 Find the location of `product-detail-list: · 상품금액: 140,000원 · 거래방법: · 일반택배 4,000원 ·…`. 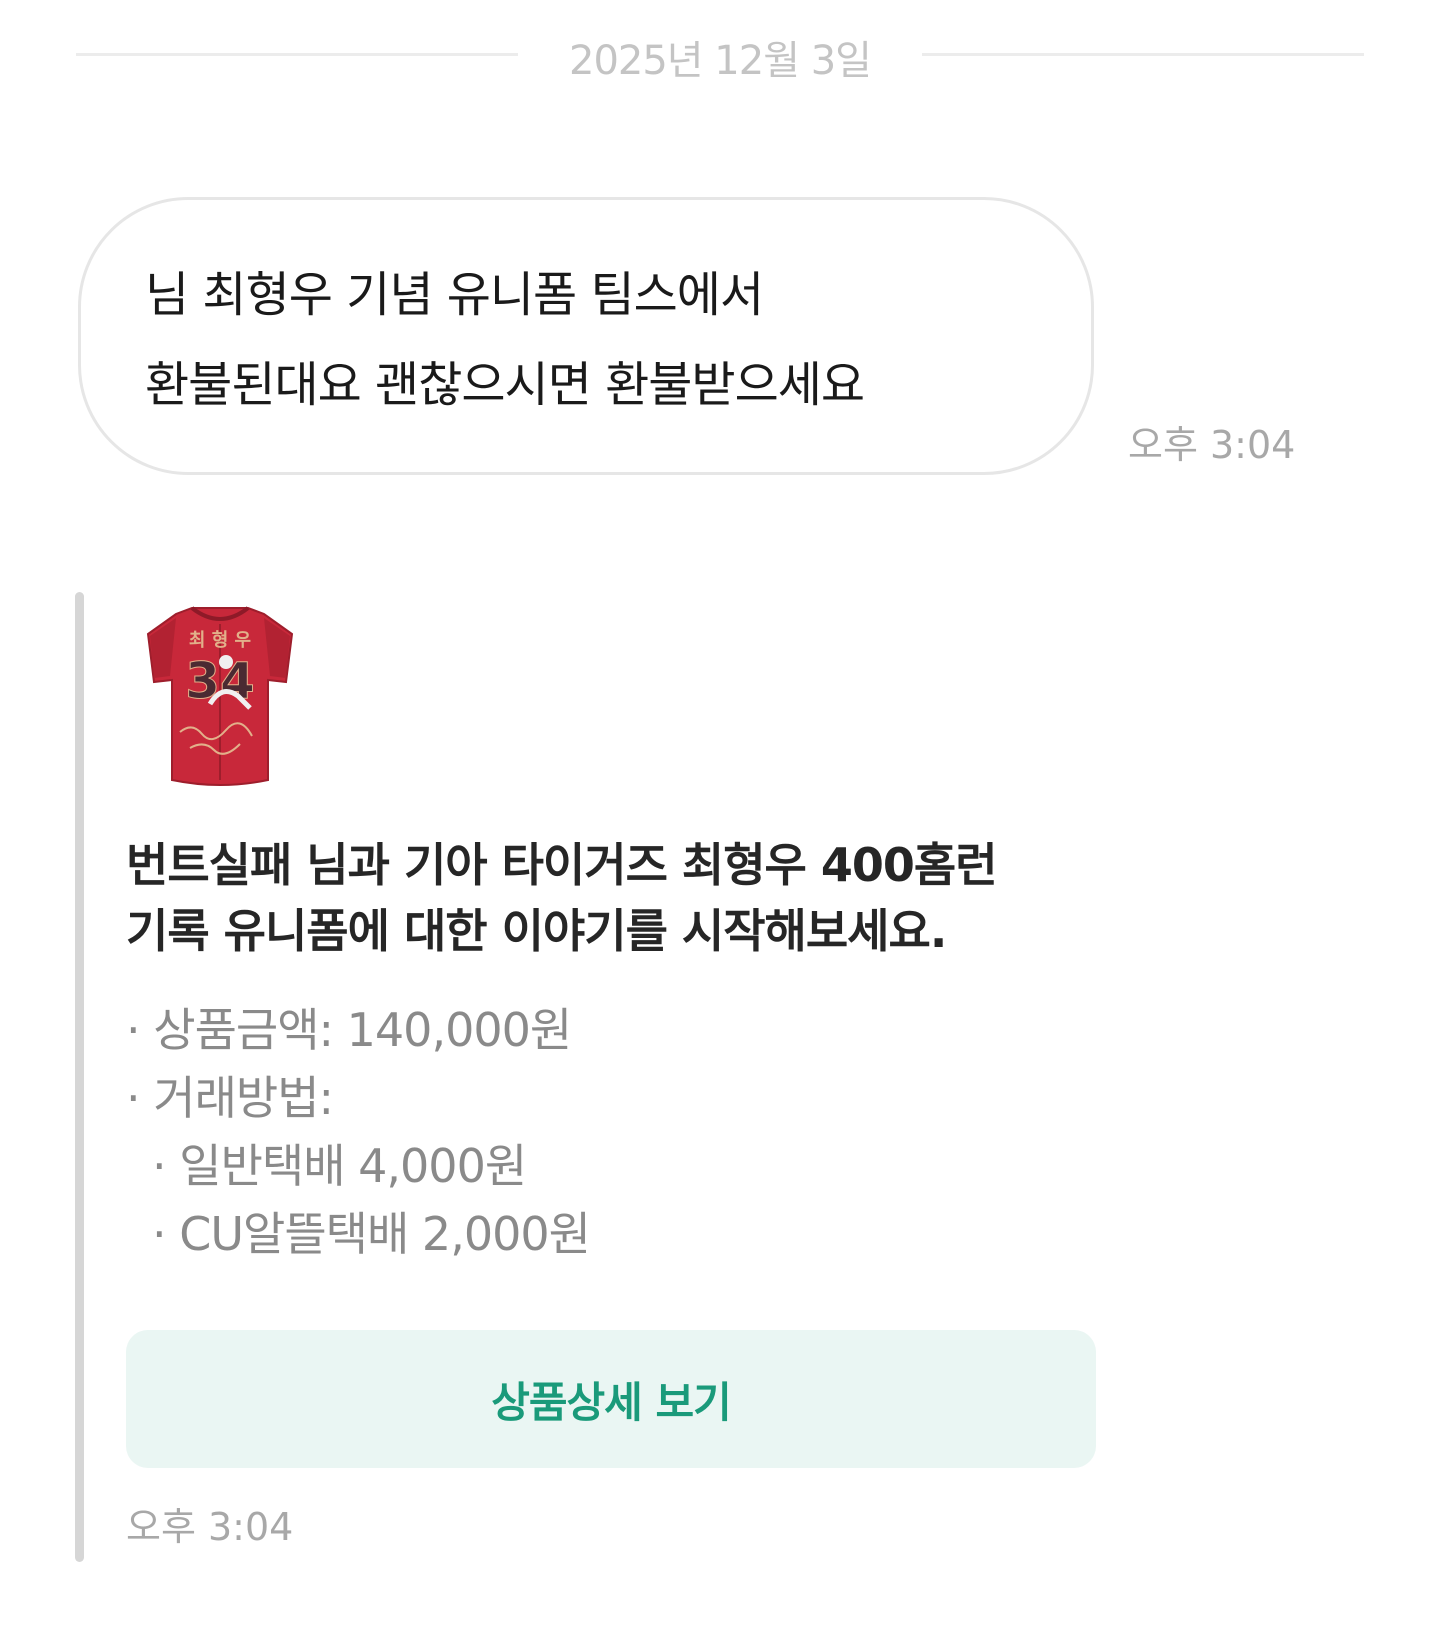

product-detail-list: · 상품금액: 140,000원 · 거래방법: · 일반택배 4,000원 ·… is located at coordinates (358, 1132).